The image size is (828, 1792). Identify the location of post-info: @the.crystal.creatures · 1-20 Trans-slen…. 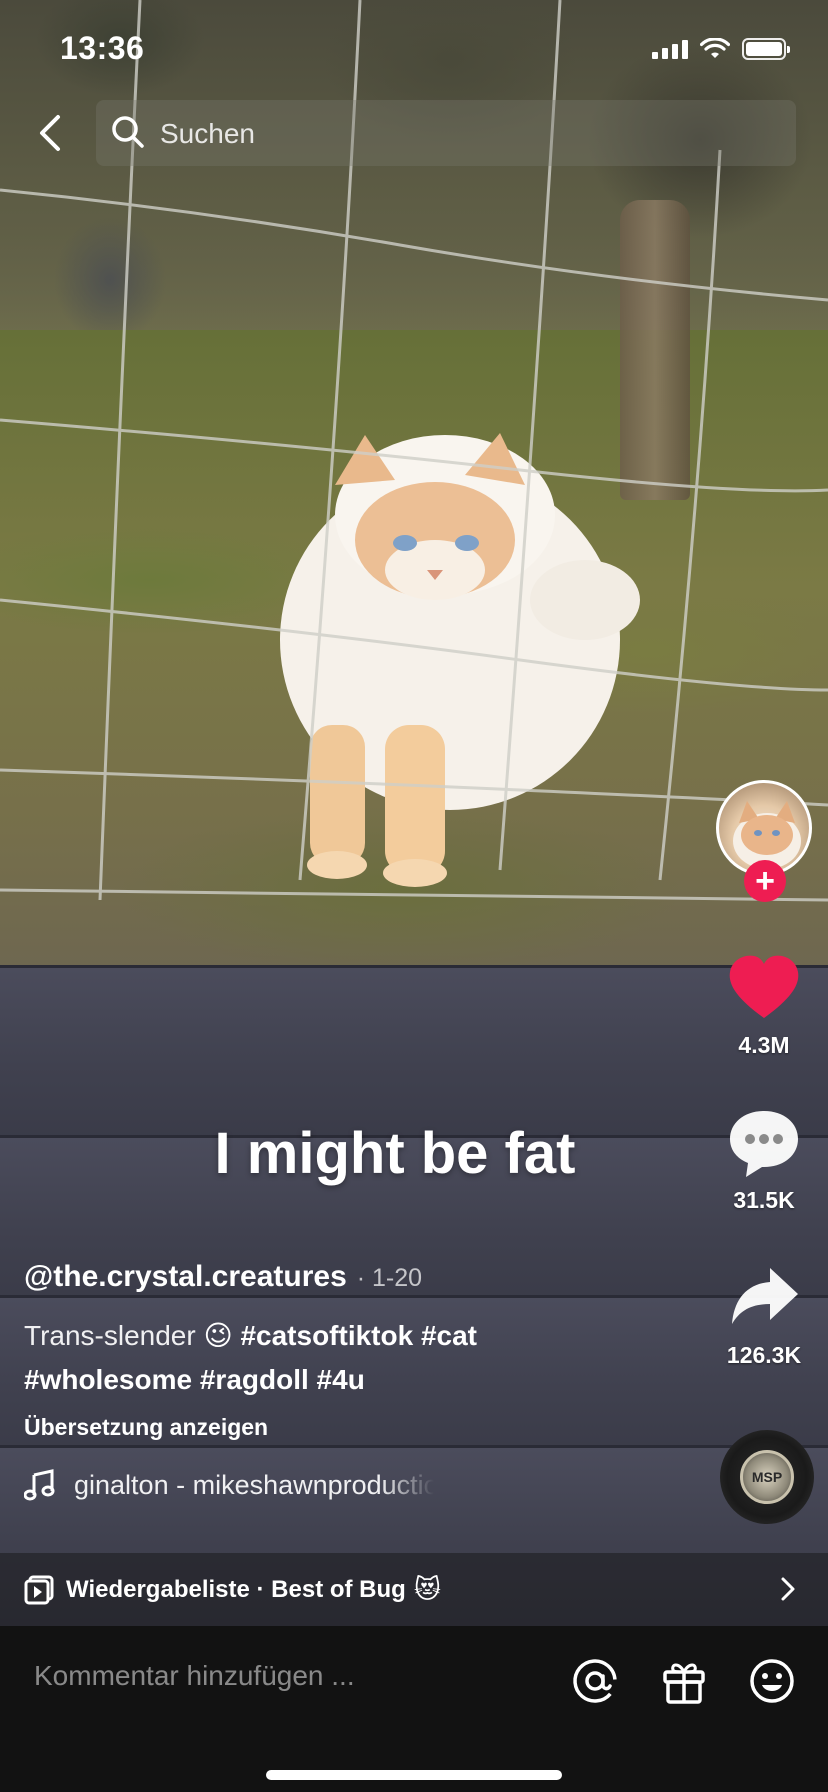
(344, 1382).